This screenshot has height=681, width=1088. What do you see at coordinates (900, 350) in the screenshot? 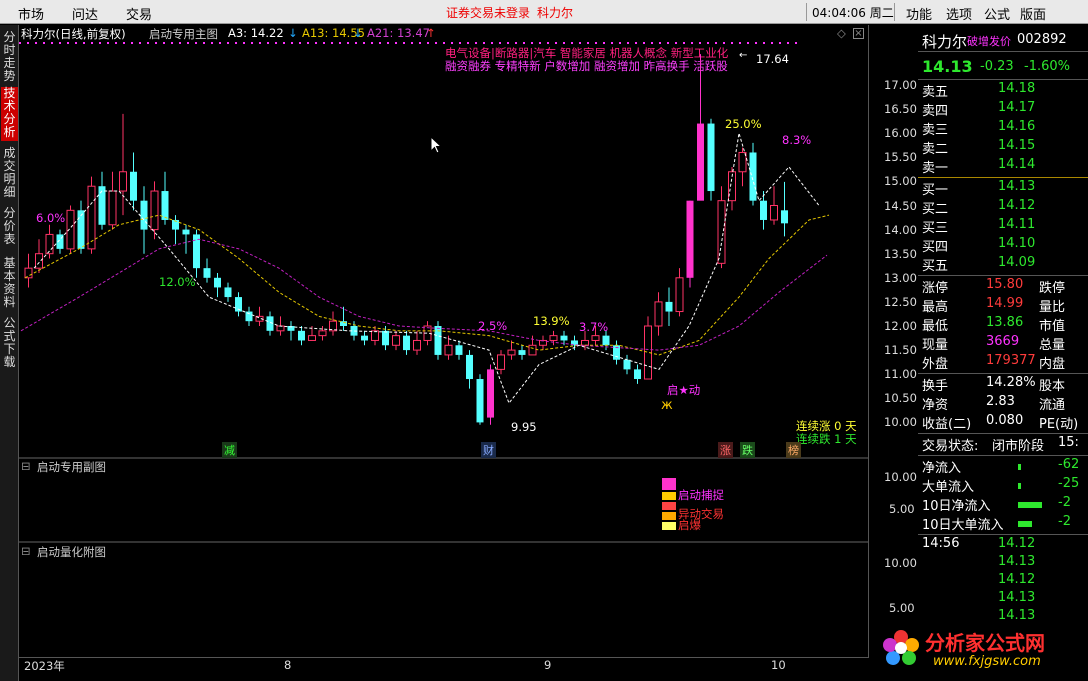
I see `price-axis-label: 11.50` at bounding box center [900, 350].